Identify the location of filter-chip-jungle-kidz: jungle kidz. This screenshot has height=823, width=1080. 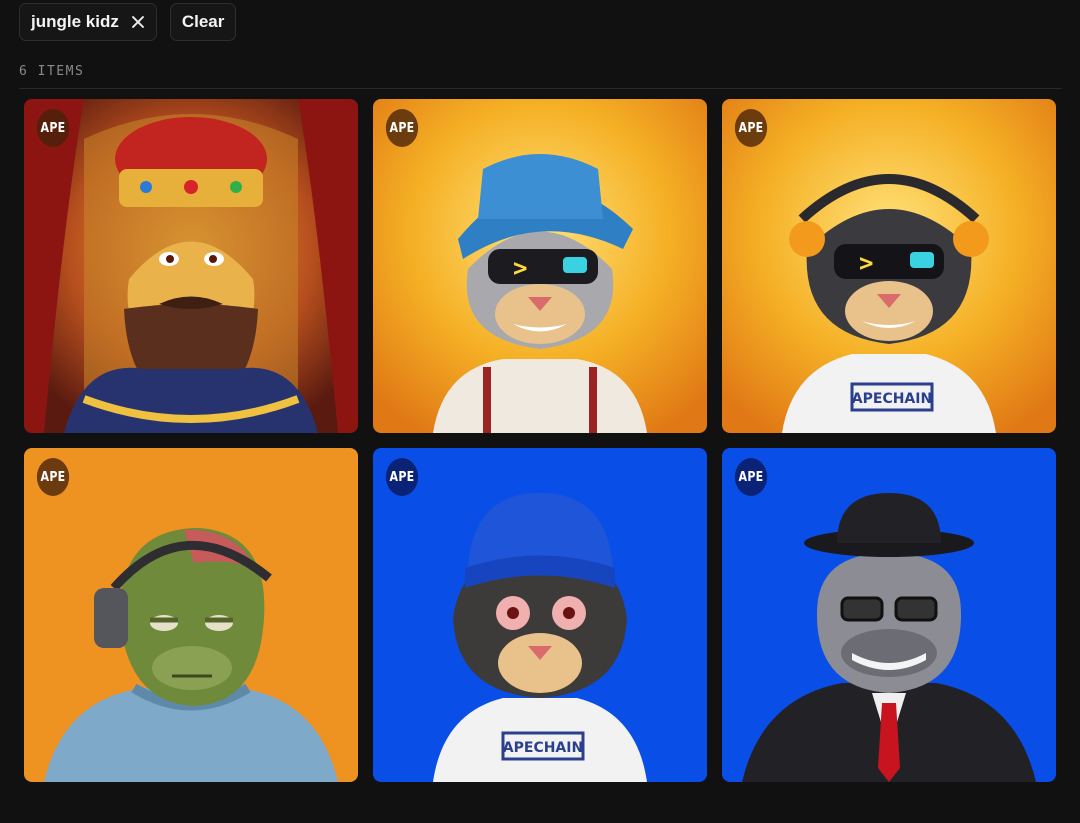
(88, 22).